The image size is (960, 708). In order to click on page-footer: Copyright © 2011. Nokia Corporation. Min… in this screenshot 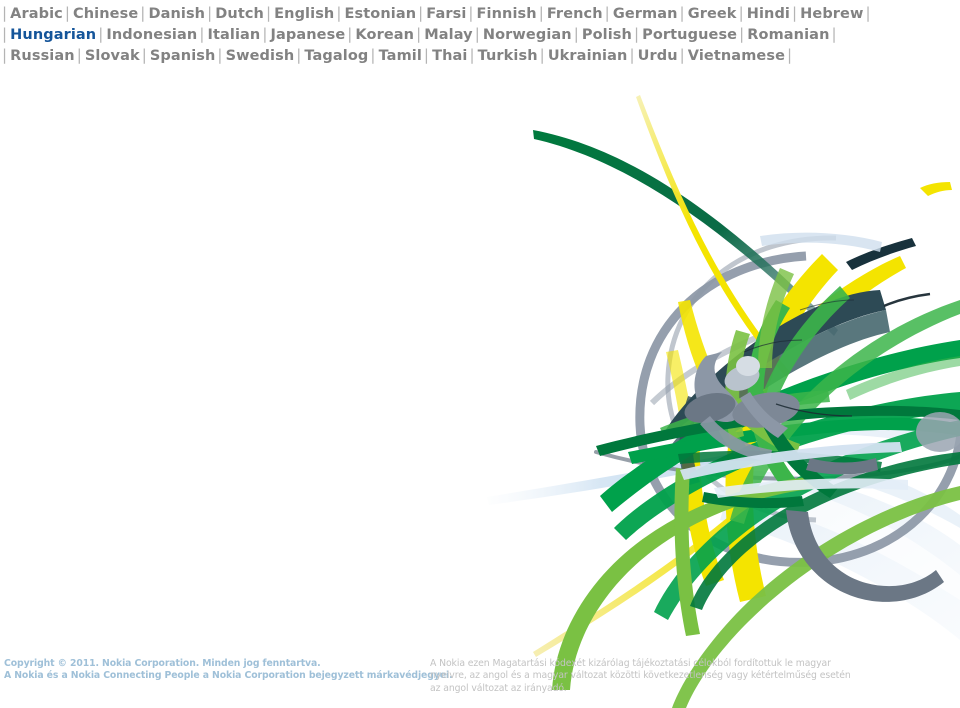, I will do `click(480, 677)`.